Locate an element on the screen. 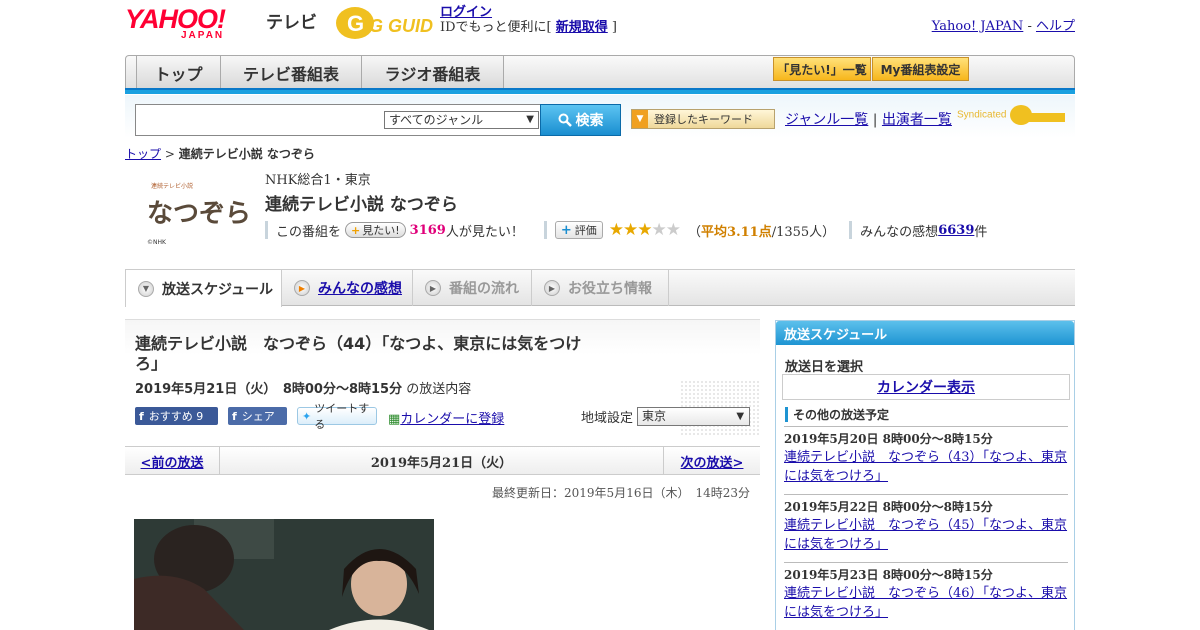 Image resolution: width=1200 pixels, height=630 pixels. calendar-register: ▦カレンダーに登録 is located at coordinates (446, 417).